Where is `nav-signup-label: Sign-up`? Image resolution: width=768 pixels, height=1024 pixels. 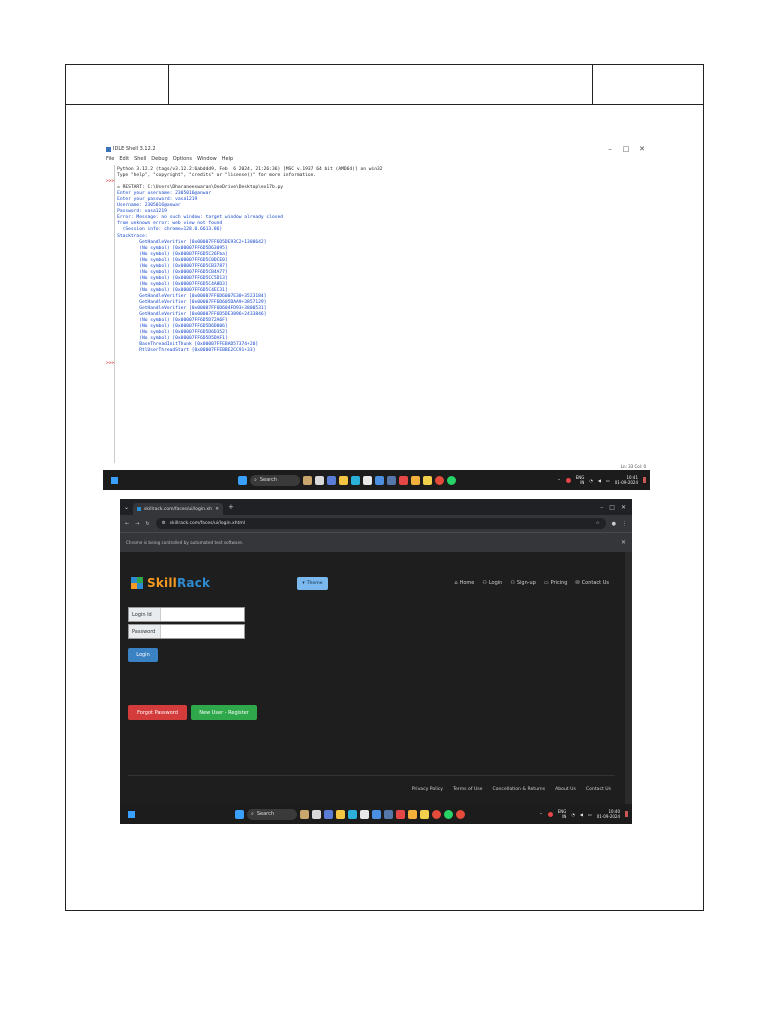
nav-signup-label: Sign-up is located at coordinates (526, 583).